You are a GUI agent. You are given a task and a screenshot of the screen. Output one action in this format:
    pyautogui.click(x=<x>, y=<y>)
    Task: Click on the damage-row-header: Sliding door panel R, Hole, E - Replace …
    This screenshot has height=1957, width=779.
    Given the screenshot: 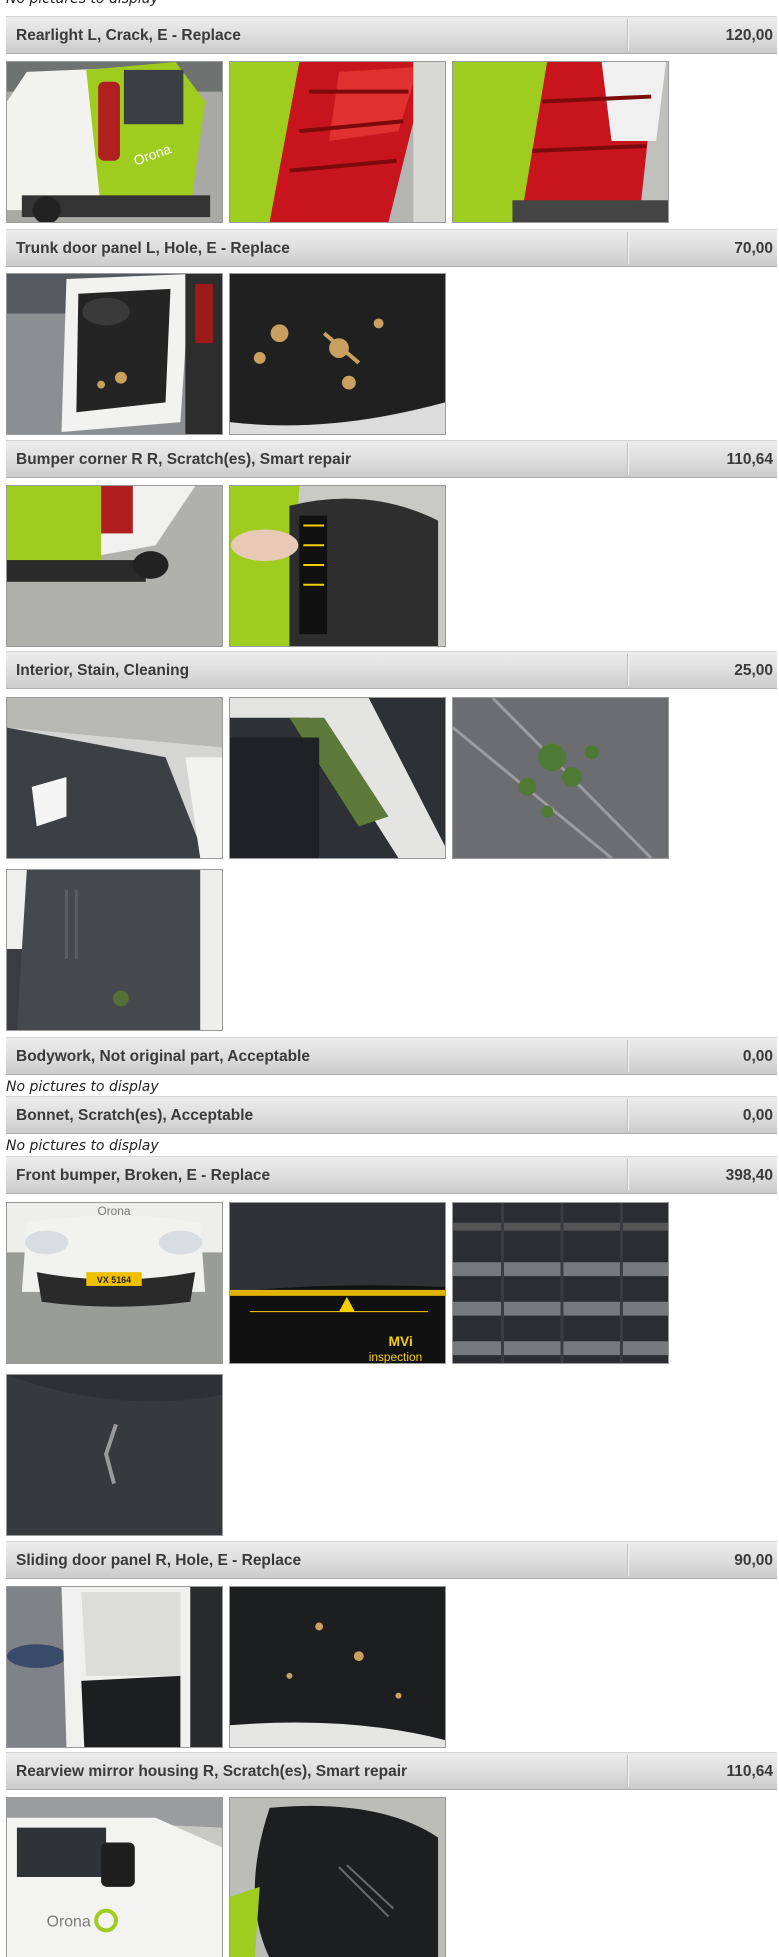 What is the action you would take?
    pyautogui.click(x=391, y=1560)
    